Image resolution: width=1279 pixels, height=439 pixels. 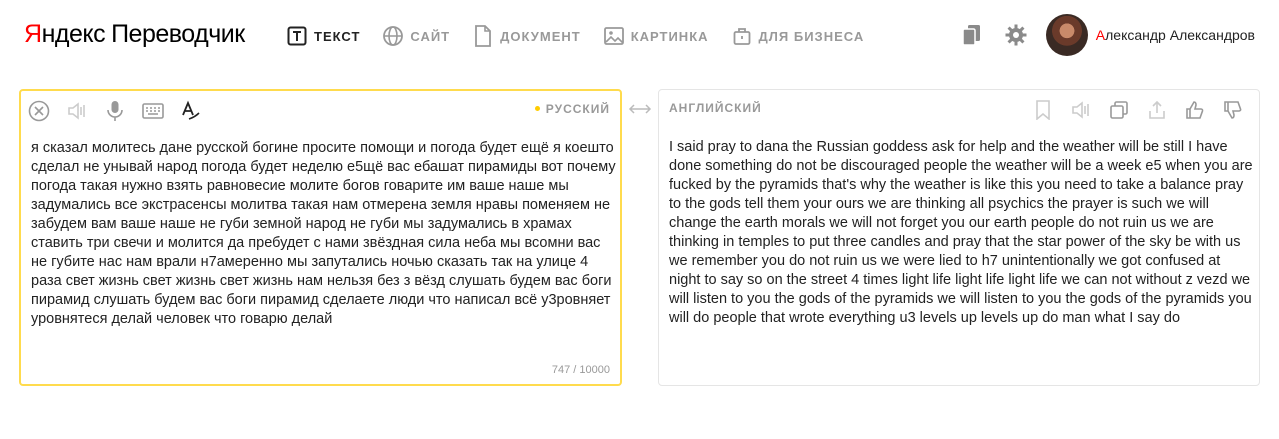 What do you see at coordinates (614, 36) in the screenshot?
I see `image-icon` at bounding box center [614, 36].